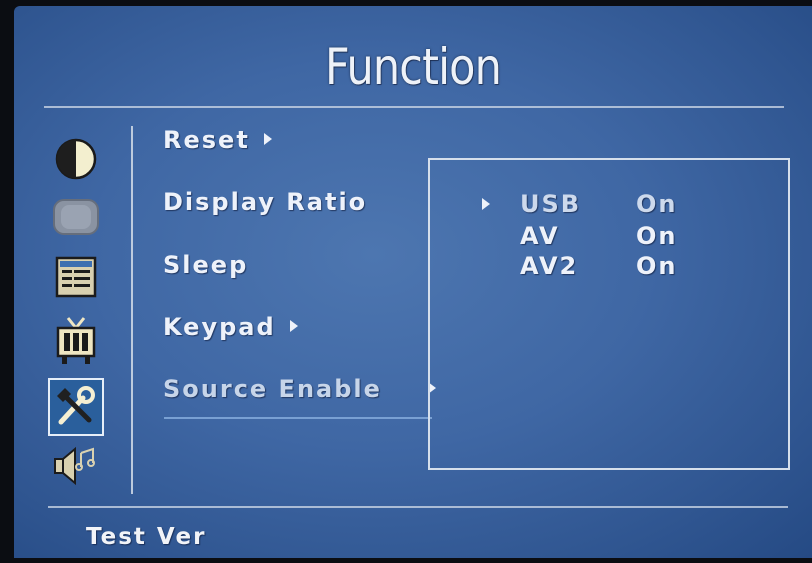 Image resolution: width=812 pixels, height=563 pixels. Describe the element at coordinates (219, 327) in the screenshot. I see `menu-item-label: Keypad` at that location.